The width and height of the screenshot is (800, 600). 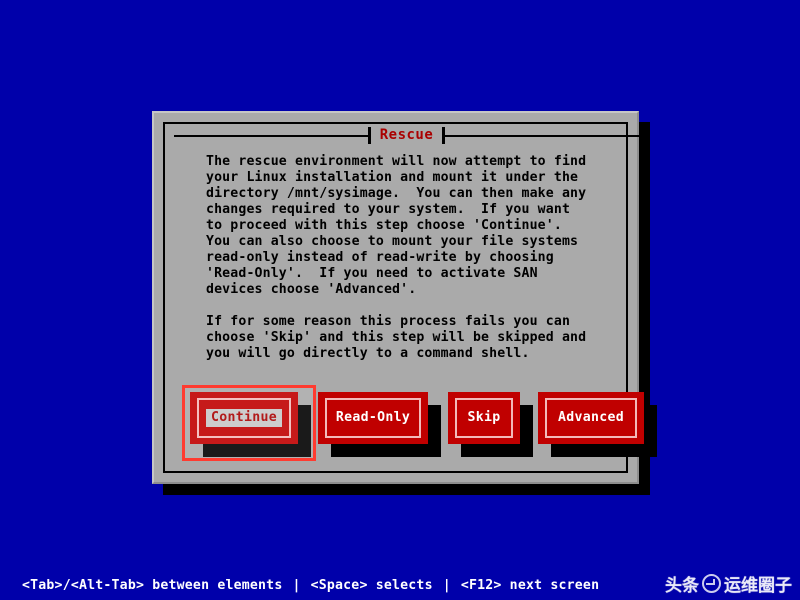 I want to click on status-hint: <Space> selects, so click(x=371, y=585).